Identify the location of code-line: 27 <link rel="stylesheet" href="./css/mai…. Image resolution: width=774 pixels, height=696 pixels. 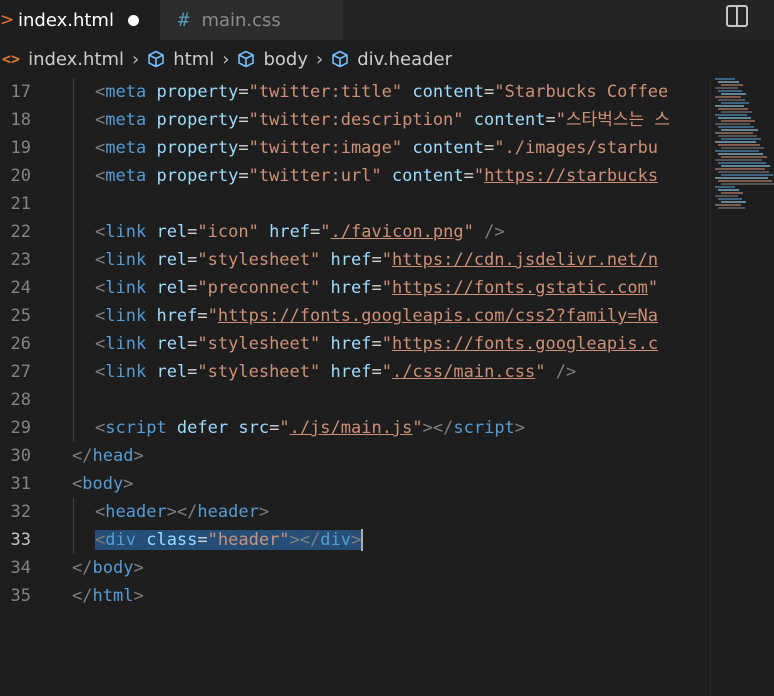
(355, 372).